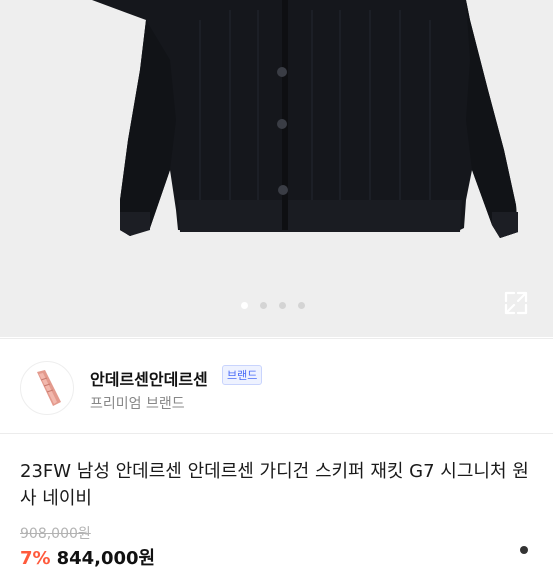  Describe the element at coordinates (55, 534) in the screenshot. I see `original-price: 908,000원` at that location.